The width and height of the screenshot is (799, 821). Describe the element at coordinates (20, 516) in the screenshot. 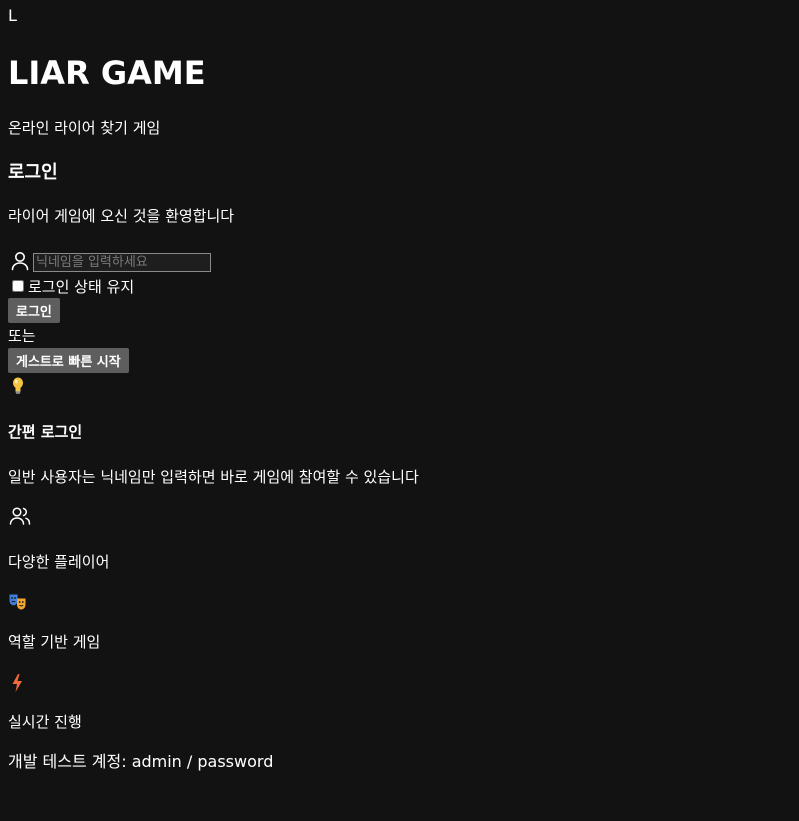

I see `users-icon` at that location.